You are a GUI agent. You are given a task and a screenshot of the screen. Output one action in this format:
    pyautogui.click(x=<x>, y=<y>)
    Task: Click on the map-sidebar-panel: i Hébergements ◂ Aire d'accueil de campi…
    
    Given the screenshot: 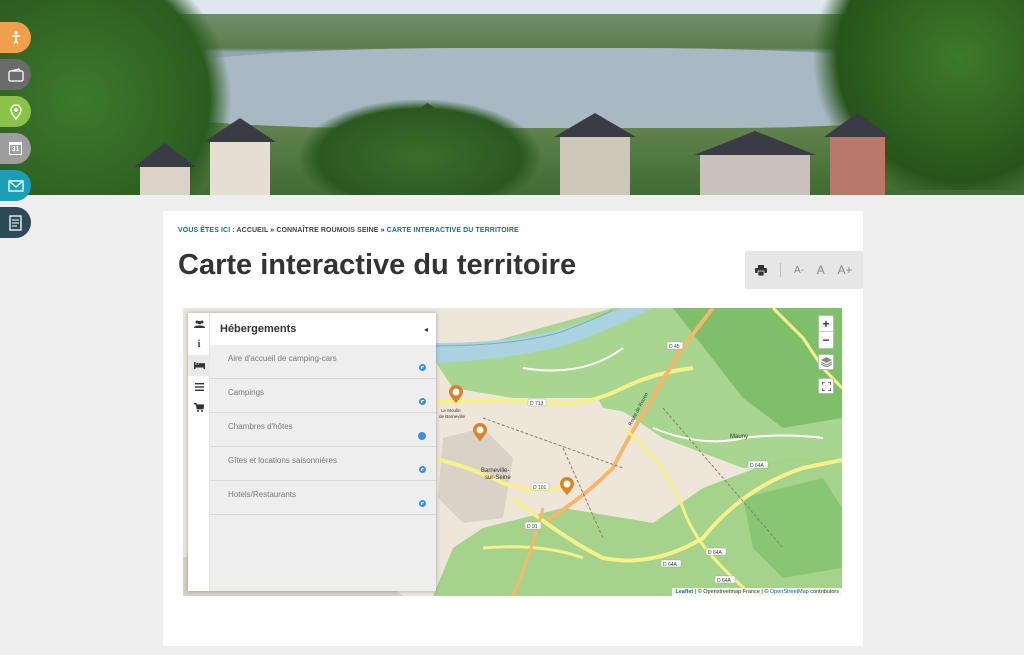 What is the action you would take?
    pyautogui.click(x=312, y=452)
    